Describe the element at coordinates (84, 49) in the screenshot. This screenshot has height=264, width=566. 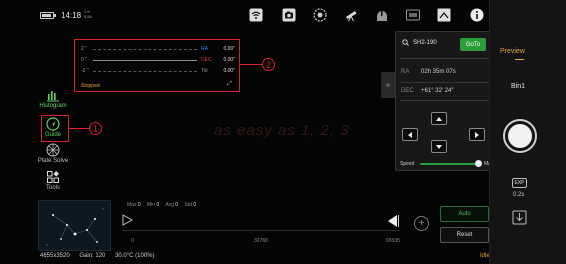
I see `axis-label: 2 ″` at that location.